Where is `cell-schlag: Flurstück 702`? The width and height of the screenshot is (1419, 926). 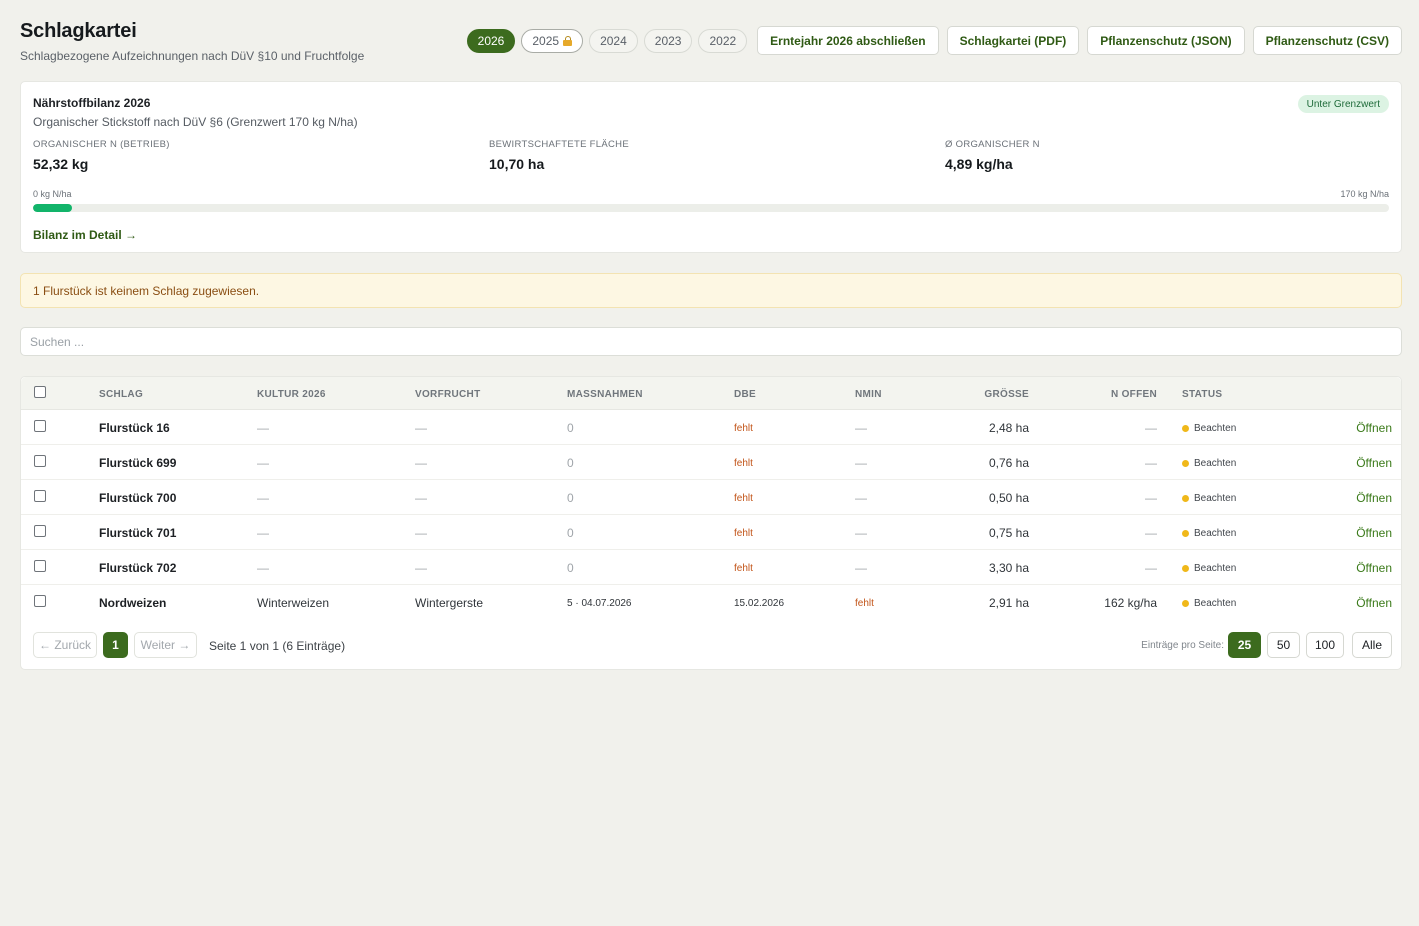 cell-schlag: Flurstück 702 is located at coordinates (138, 568).